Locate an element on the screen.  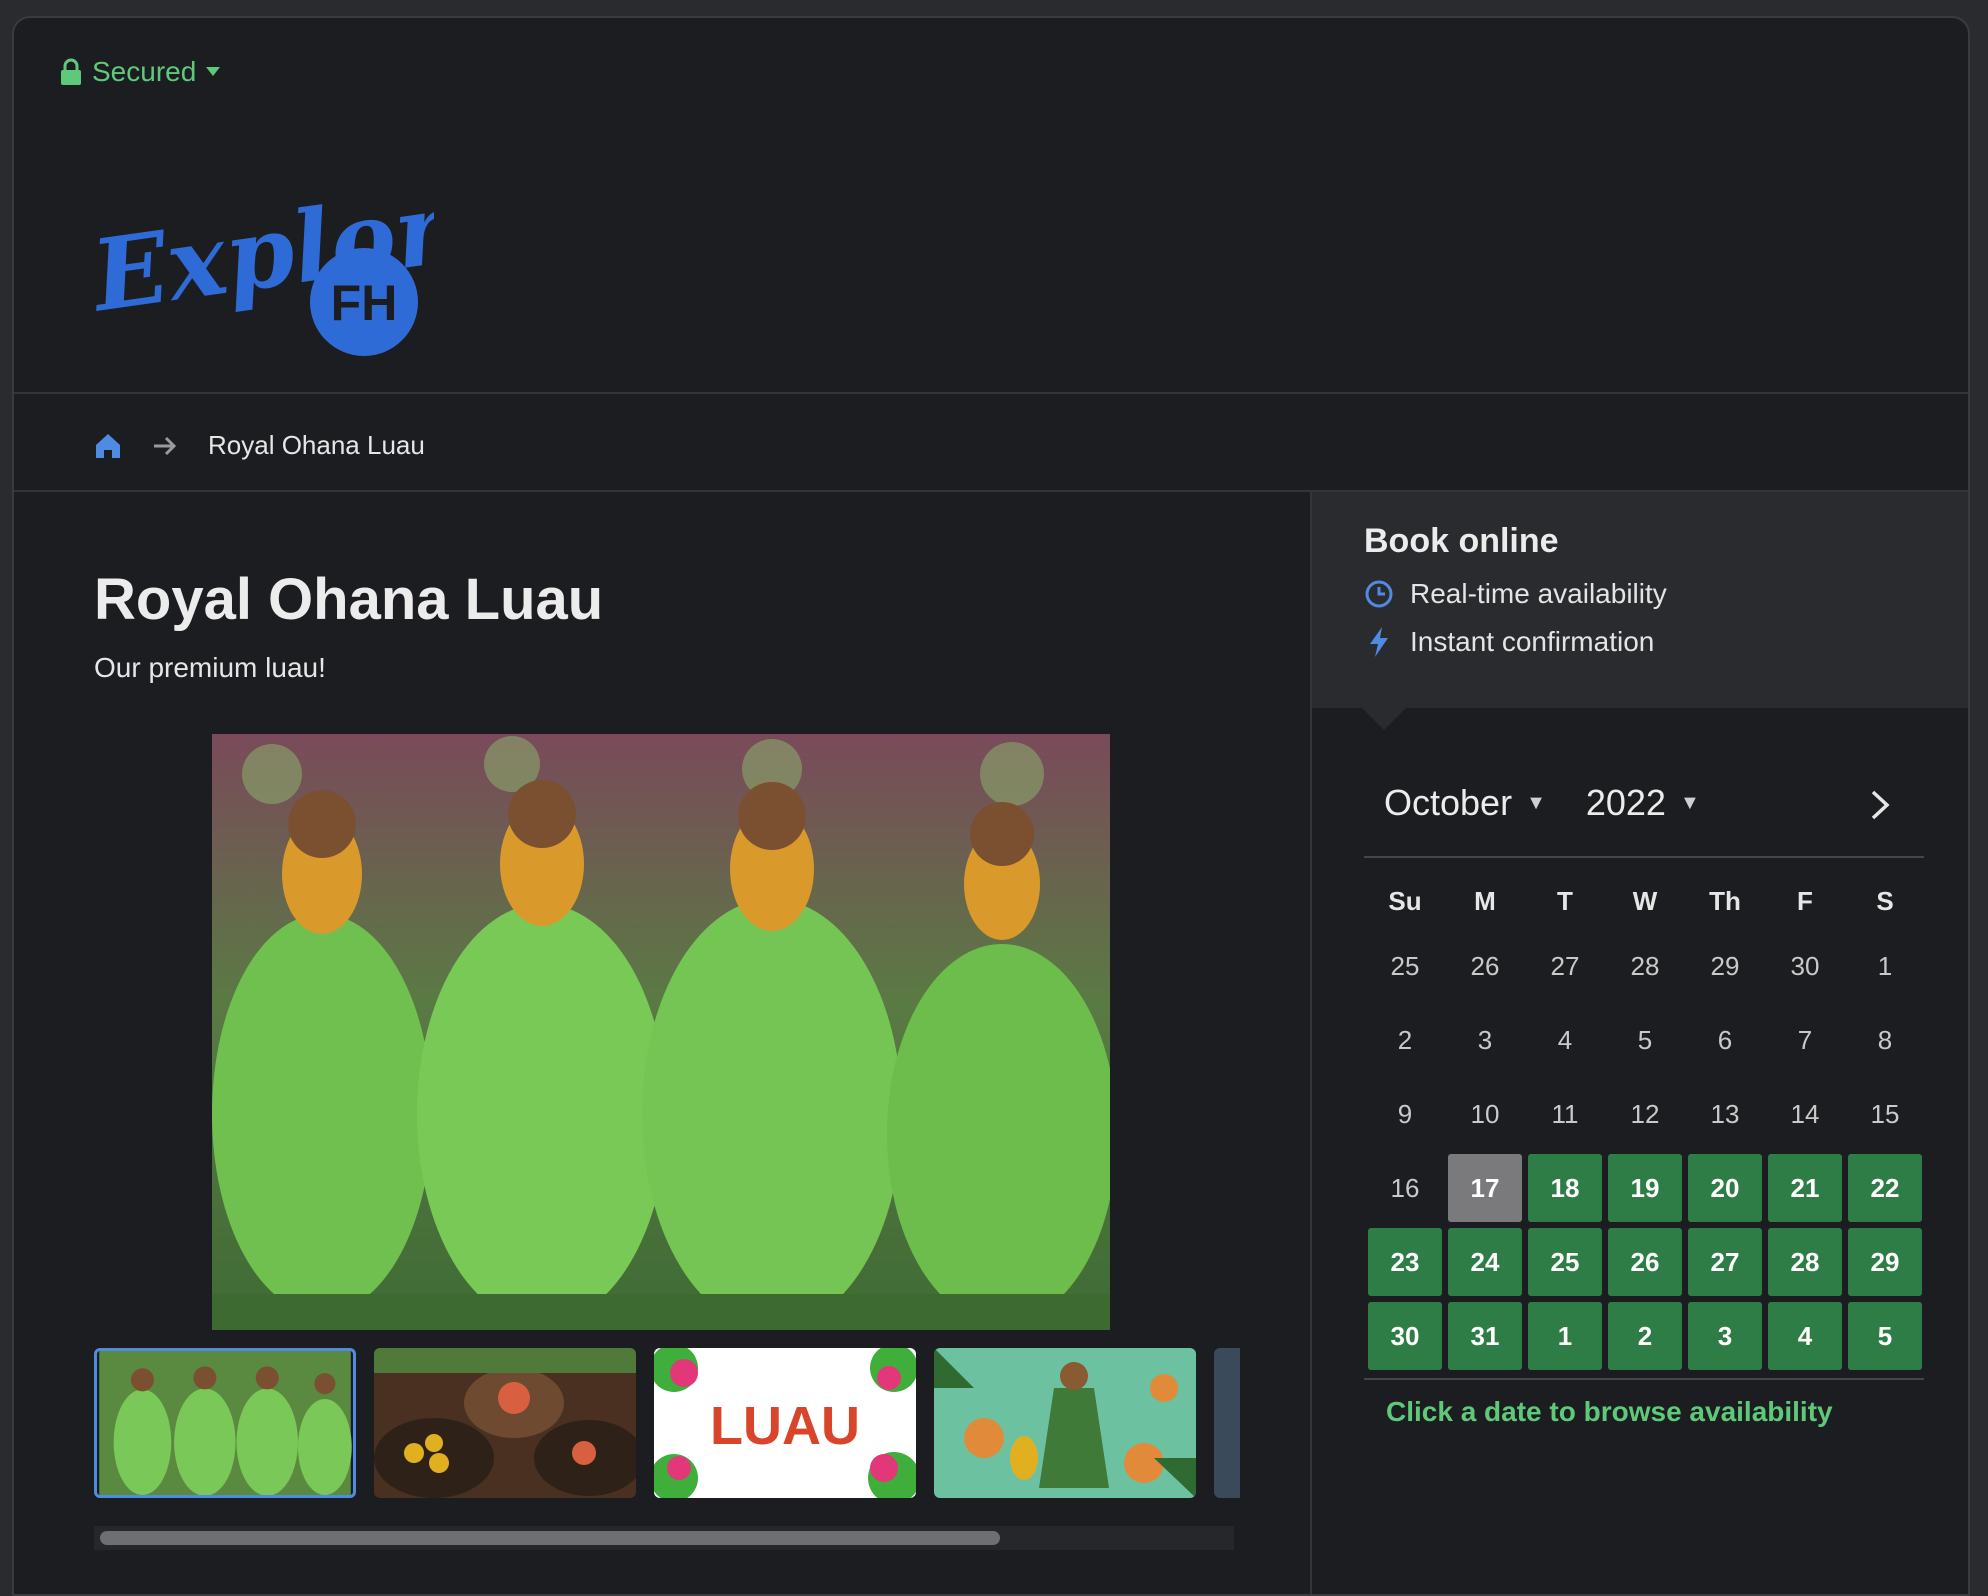
calendar-day-available: 2 is located at coordinates (1645, 1336).